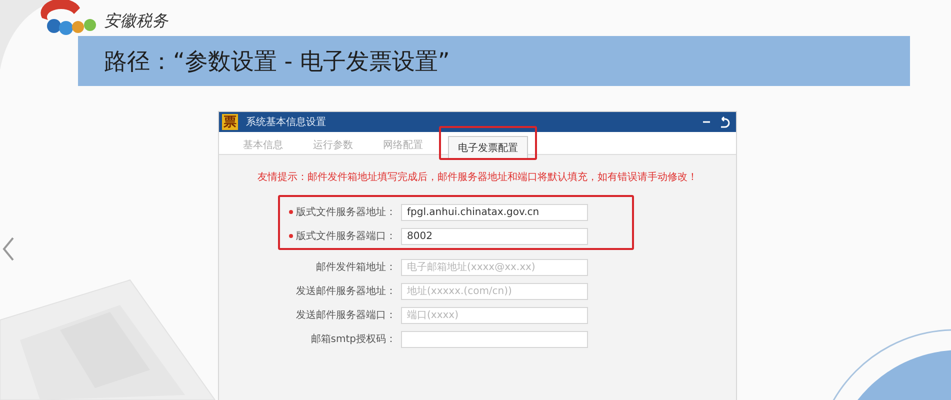 This screenshot has height=400, width=951. What do you see at coordinates (346, 236) in the screenshot?
I see `field-label: 版式文件服务器端口：` at bounding box center [346, 236].